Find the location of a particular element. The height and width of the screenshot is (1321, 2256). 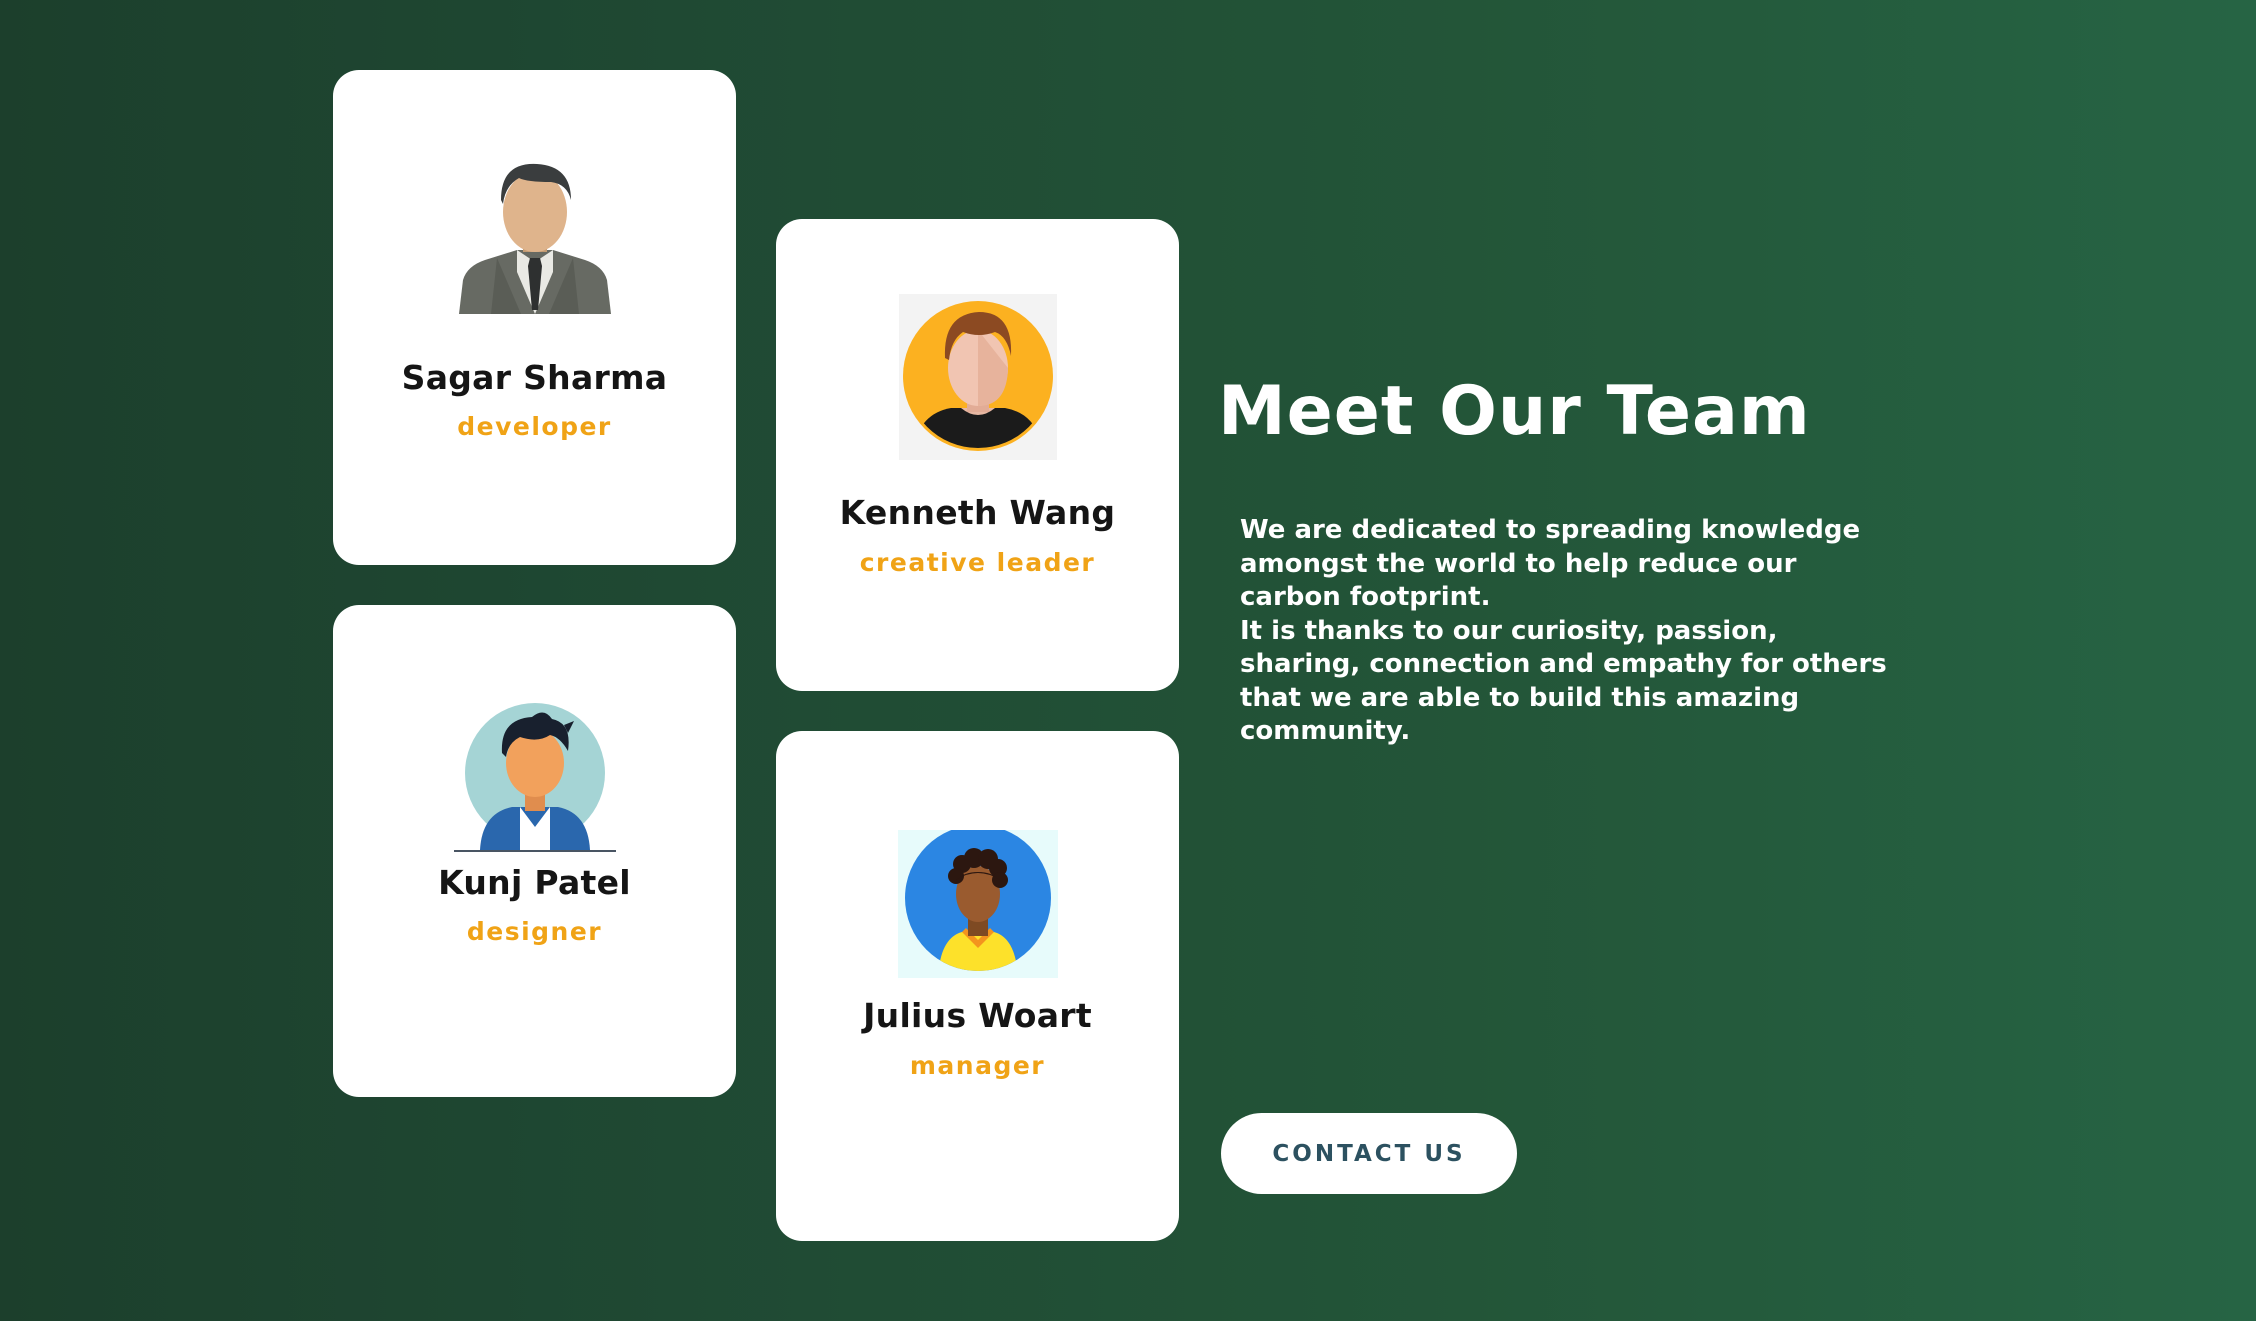

member-role: designer is located at coordinates (534, 931).